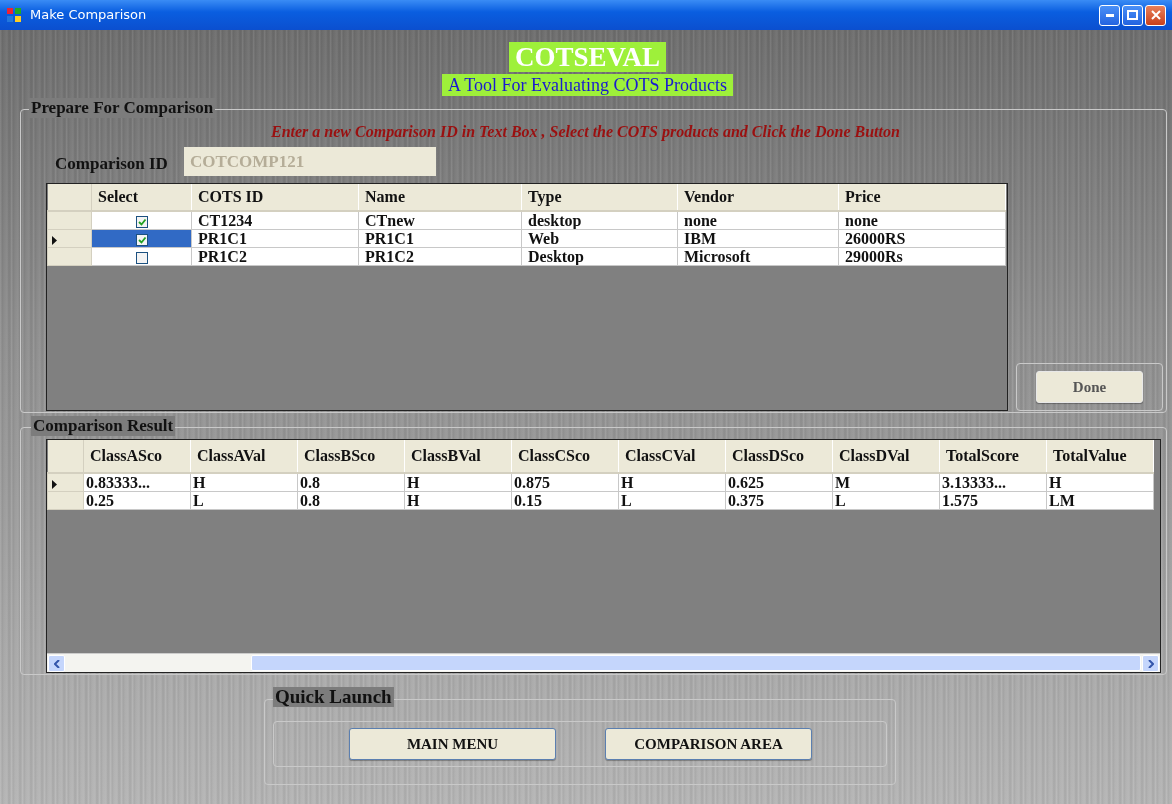 The image size is (1172, 804). What do you see at coordinates (886, 456) in the screenshot?
I see `column-header: ClassDVal` at bounding box center [886, 456].